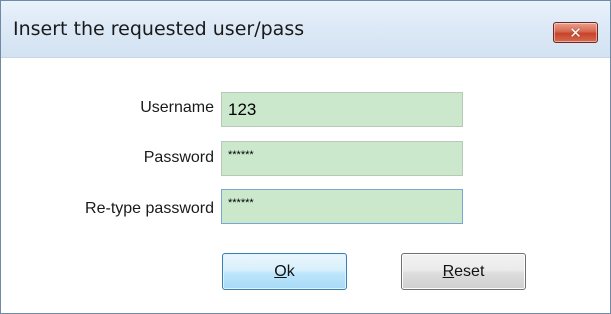 This screenshot has height=314, width=611. Describe the element at coordinates (149, 208) in the screenshot. I see `retype-password-label: Re-type password` at that location.